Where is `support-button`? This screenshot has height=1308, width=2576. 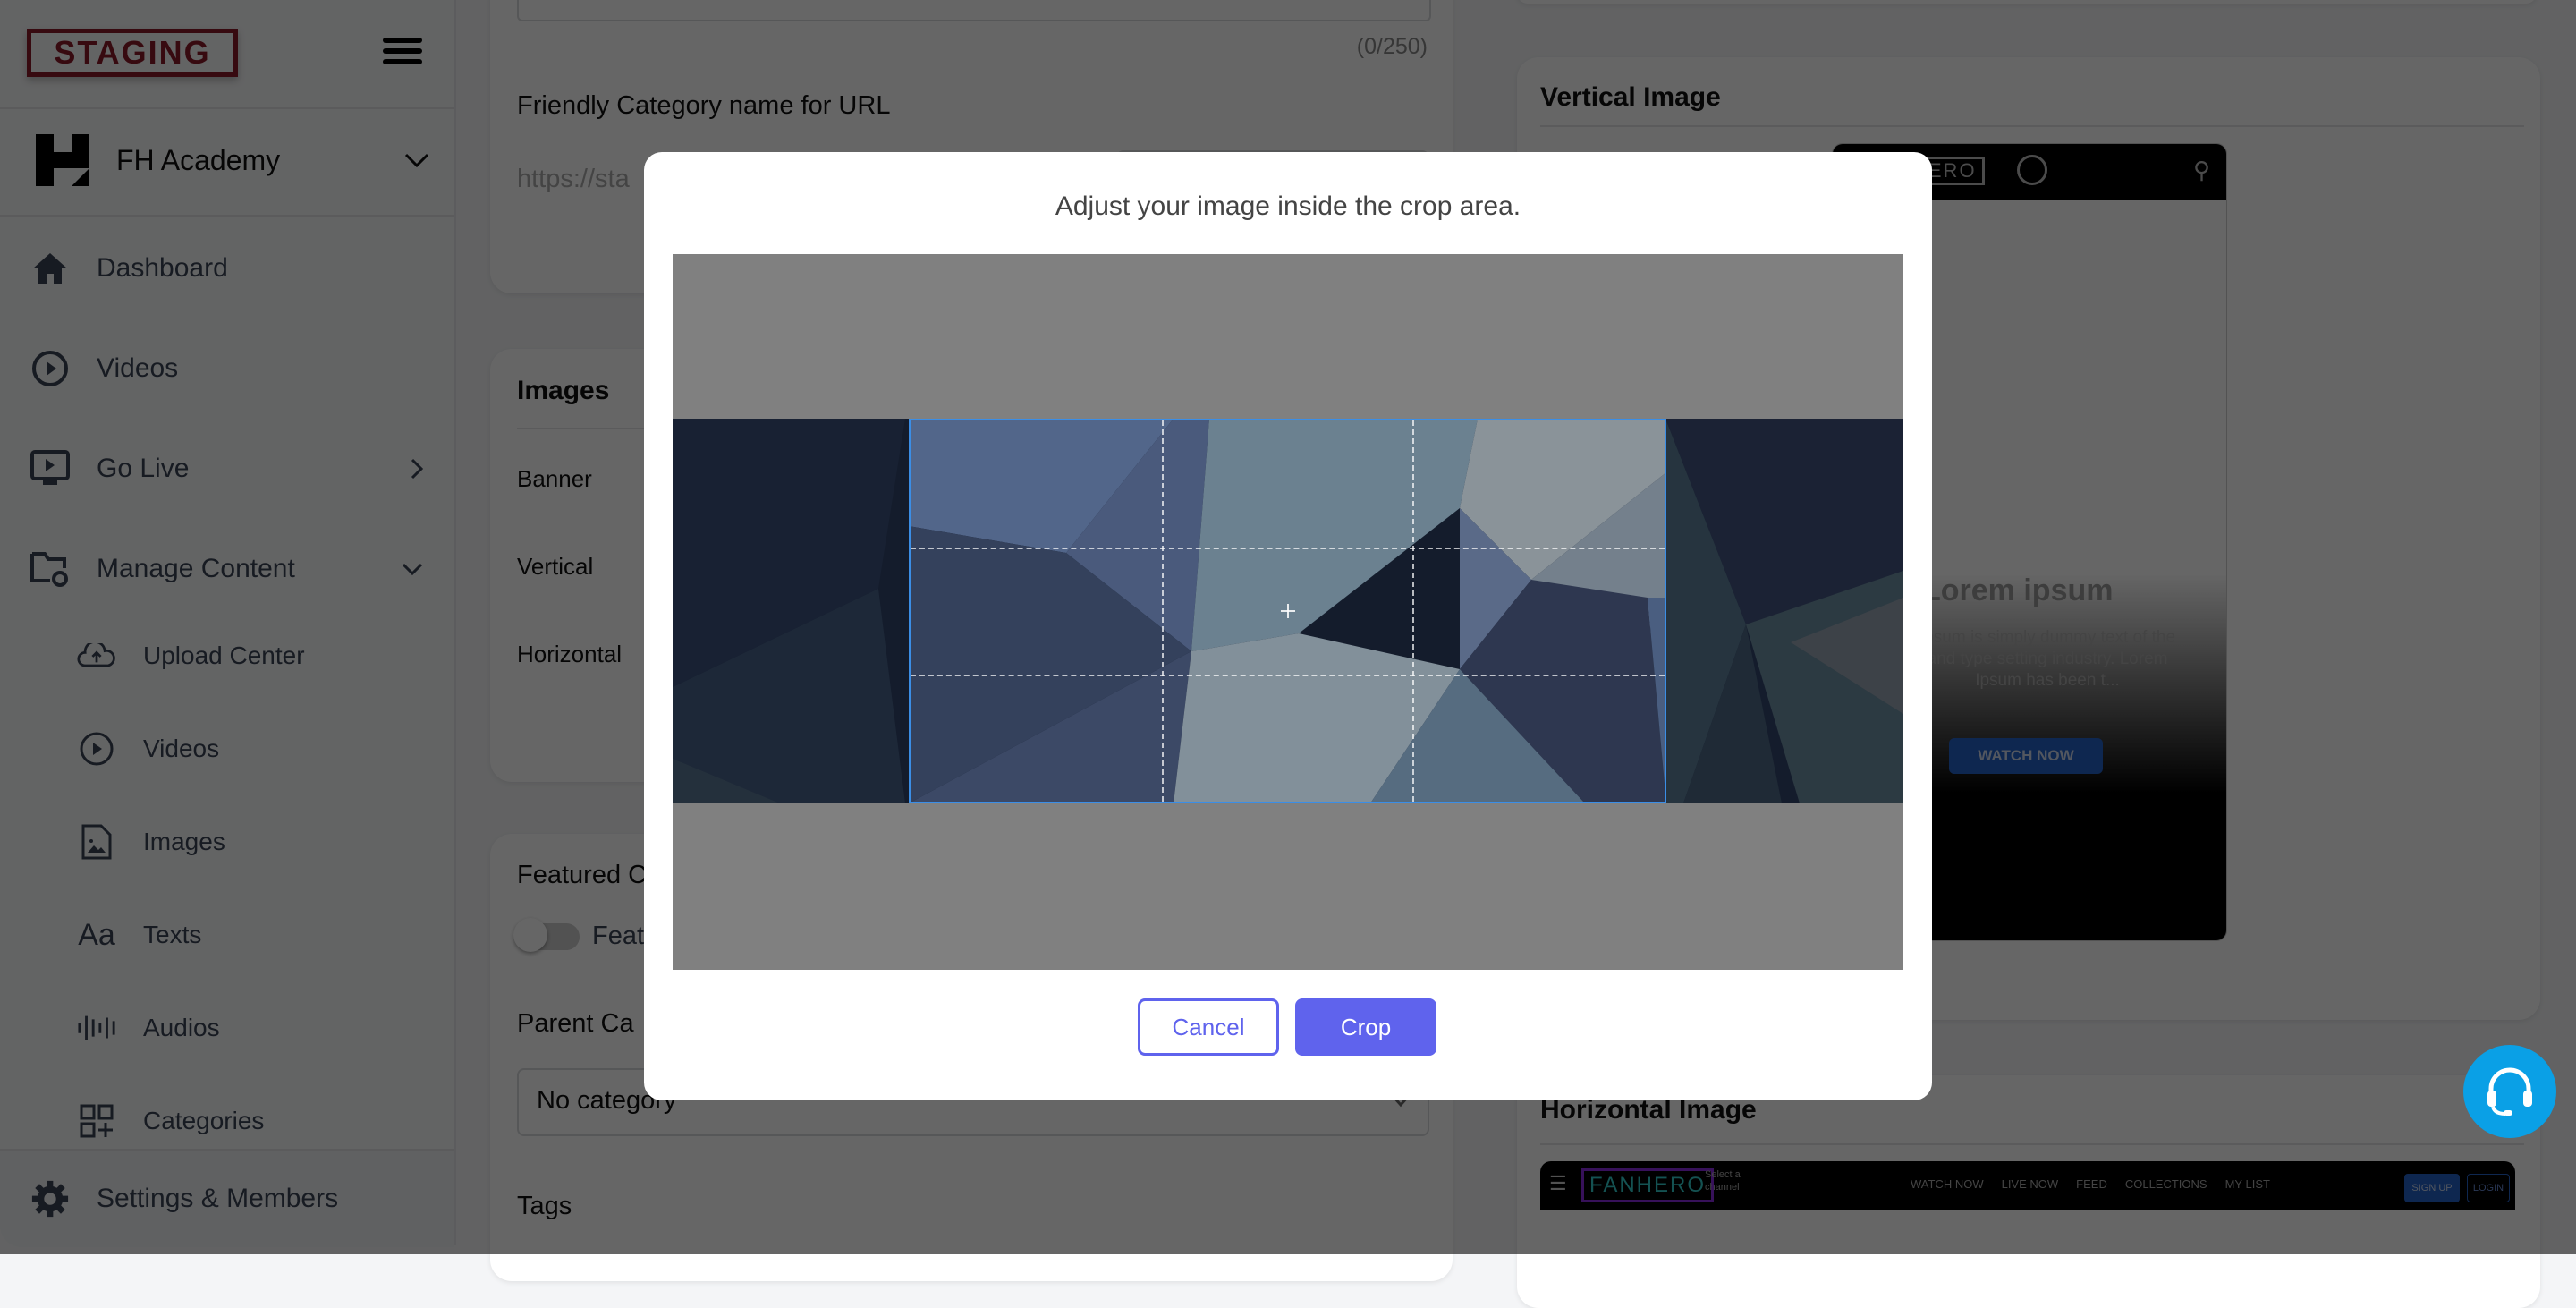
support-button is located at coordinates (2509, 1091).